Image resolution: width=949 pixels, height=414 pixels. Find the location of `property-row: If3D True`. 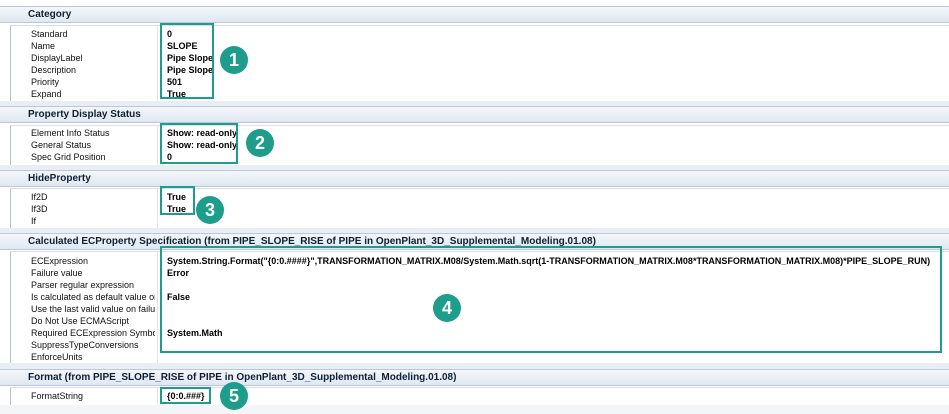

property-row: If3D True is located at coordinates (475, 210).